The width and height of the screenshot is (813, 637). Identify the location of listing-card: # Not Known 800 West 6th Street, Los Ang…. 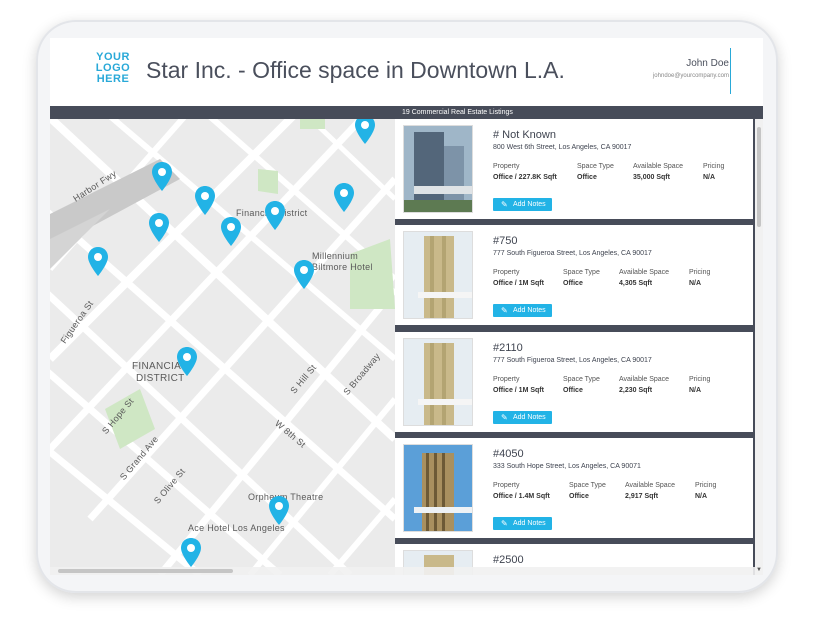
(574, 169).